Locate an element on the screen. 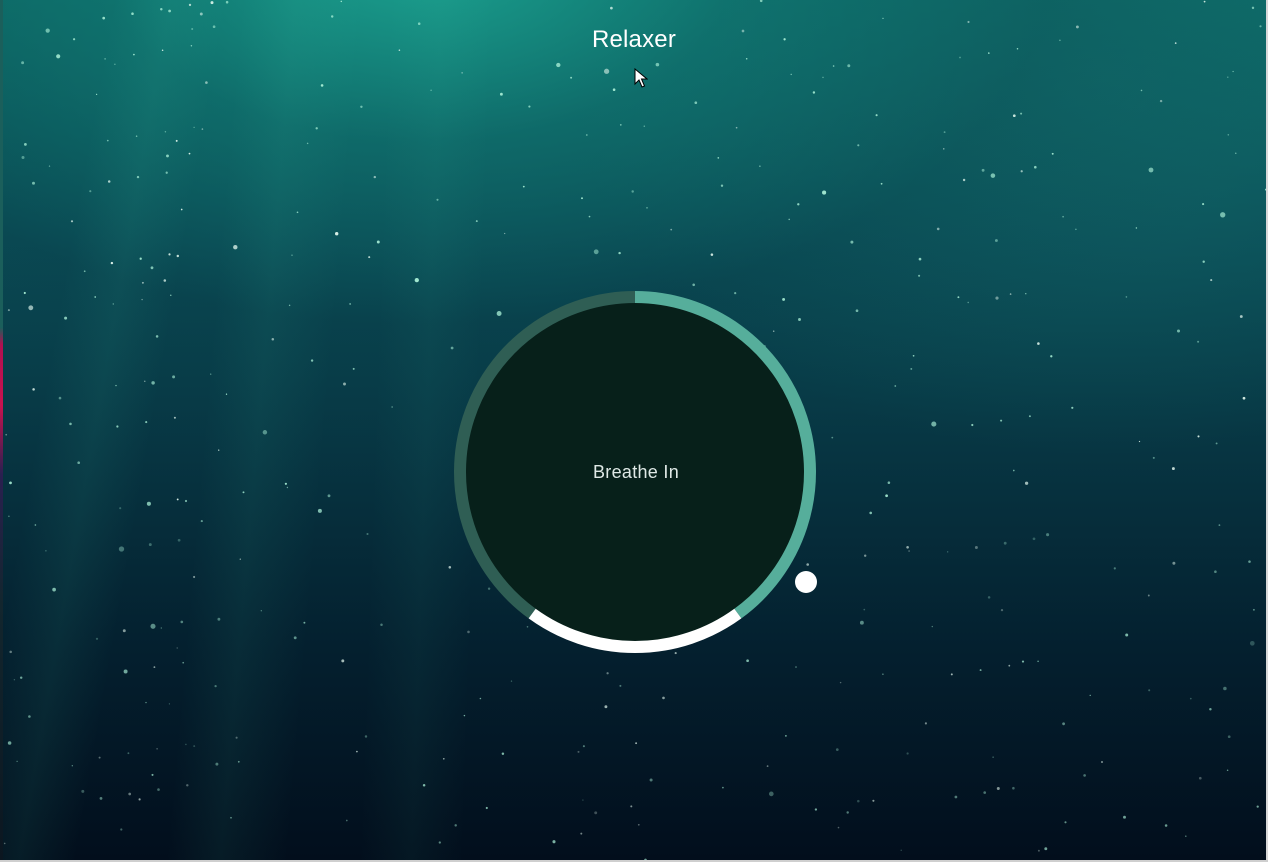  breathing-circle: Breathe In is located at coordinates (636, 472).